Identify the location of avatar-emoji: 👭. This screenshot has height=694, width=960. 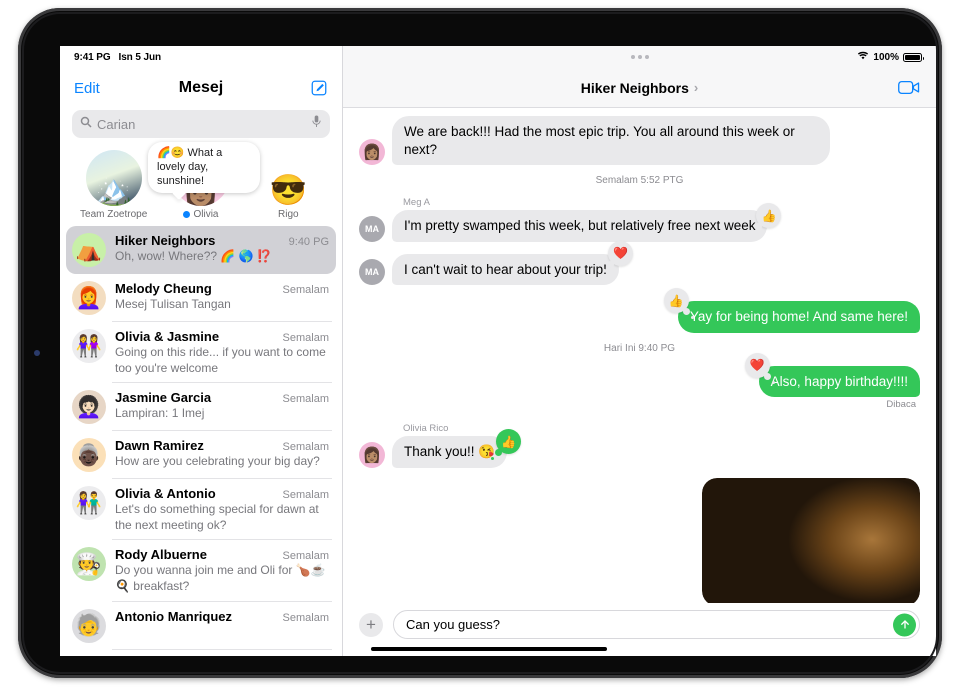
(89, 346).